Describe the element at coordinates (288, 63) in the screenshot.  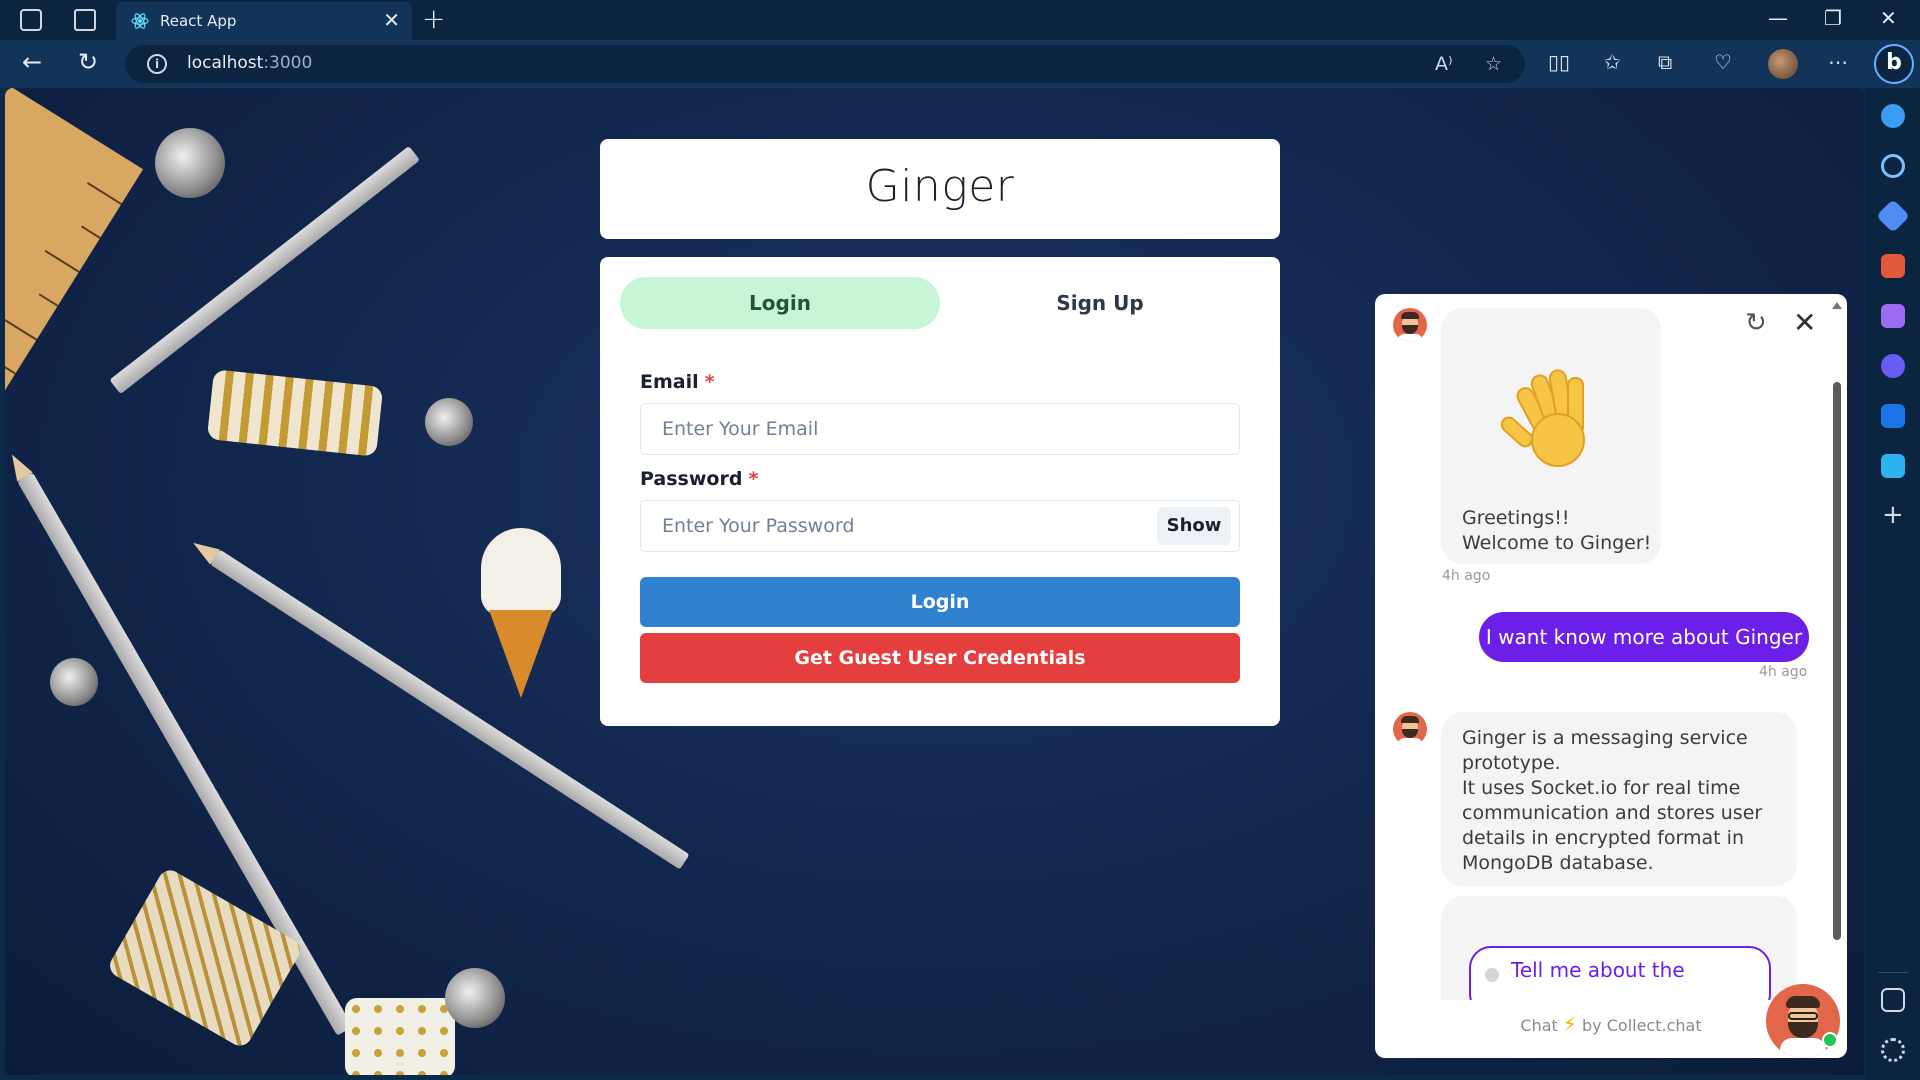
I see `url-port: :3000` at that location.